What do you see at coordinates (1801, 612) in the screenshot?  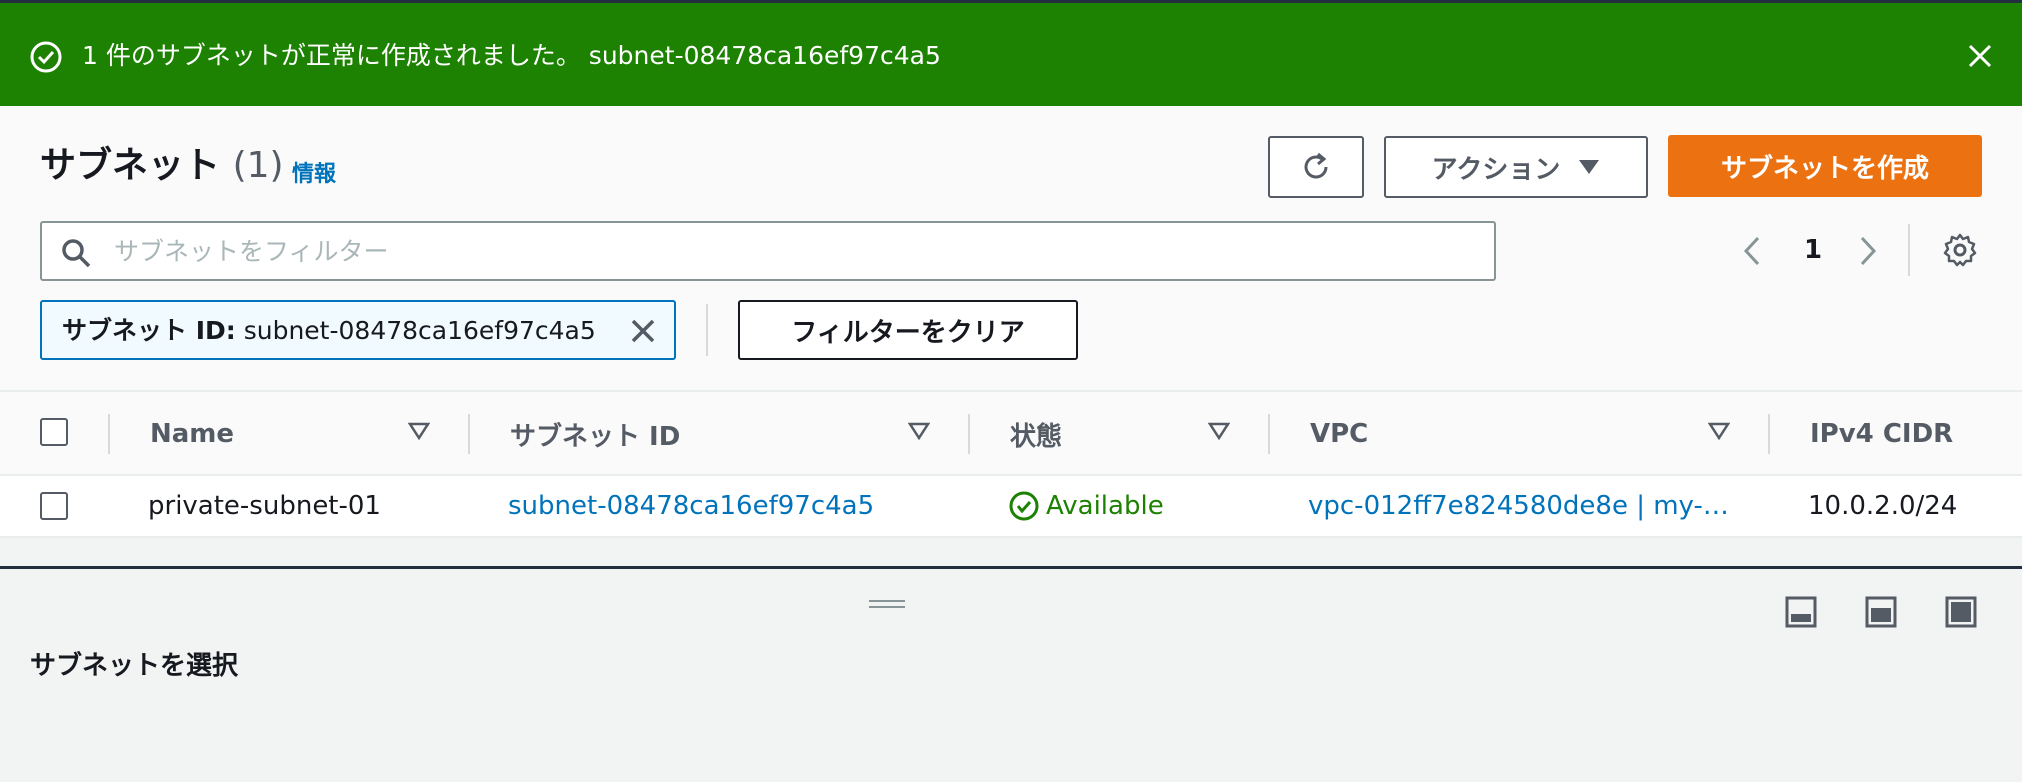 I see `panel-bottom-icon` at bounding box center [1801, 612].